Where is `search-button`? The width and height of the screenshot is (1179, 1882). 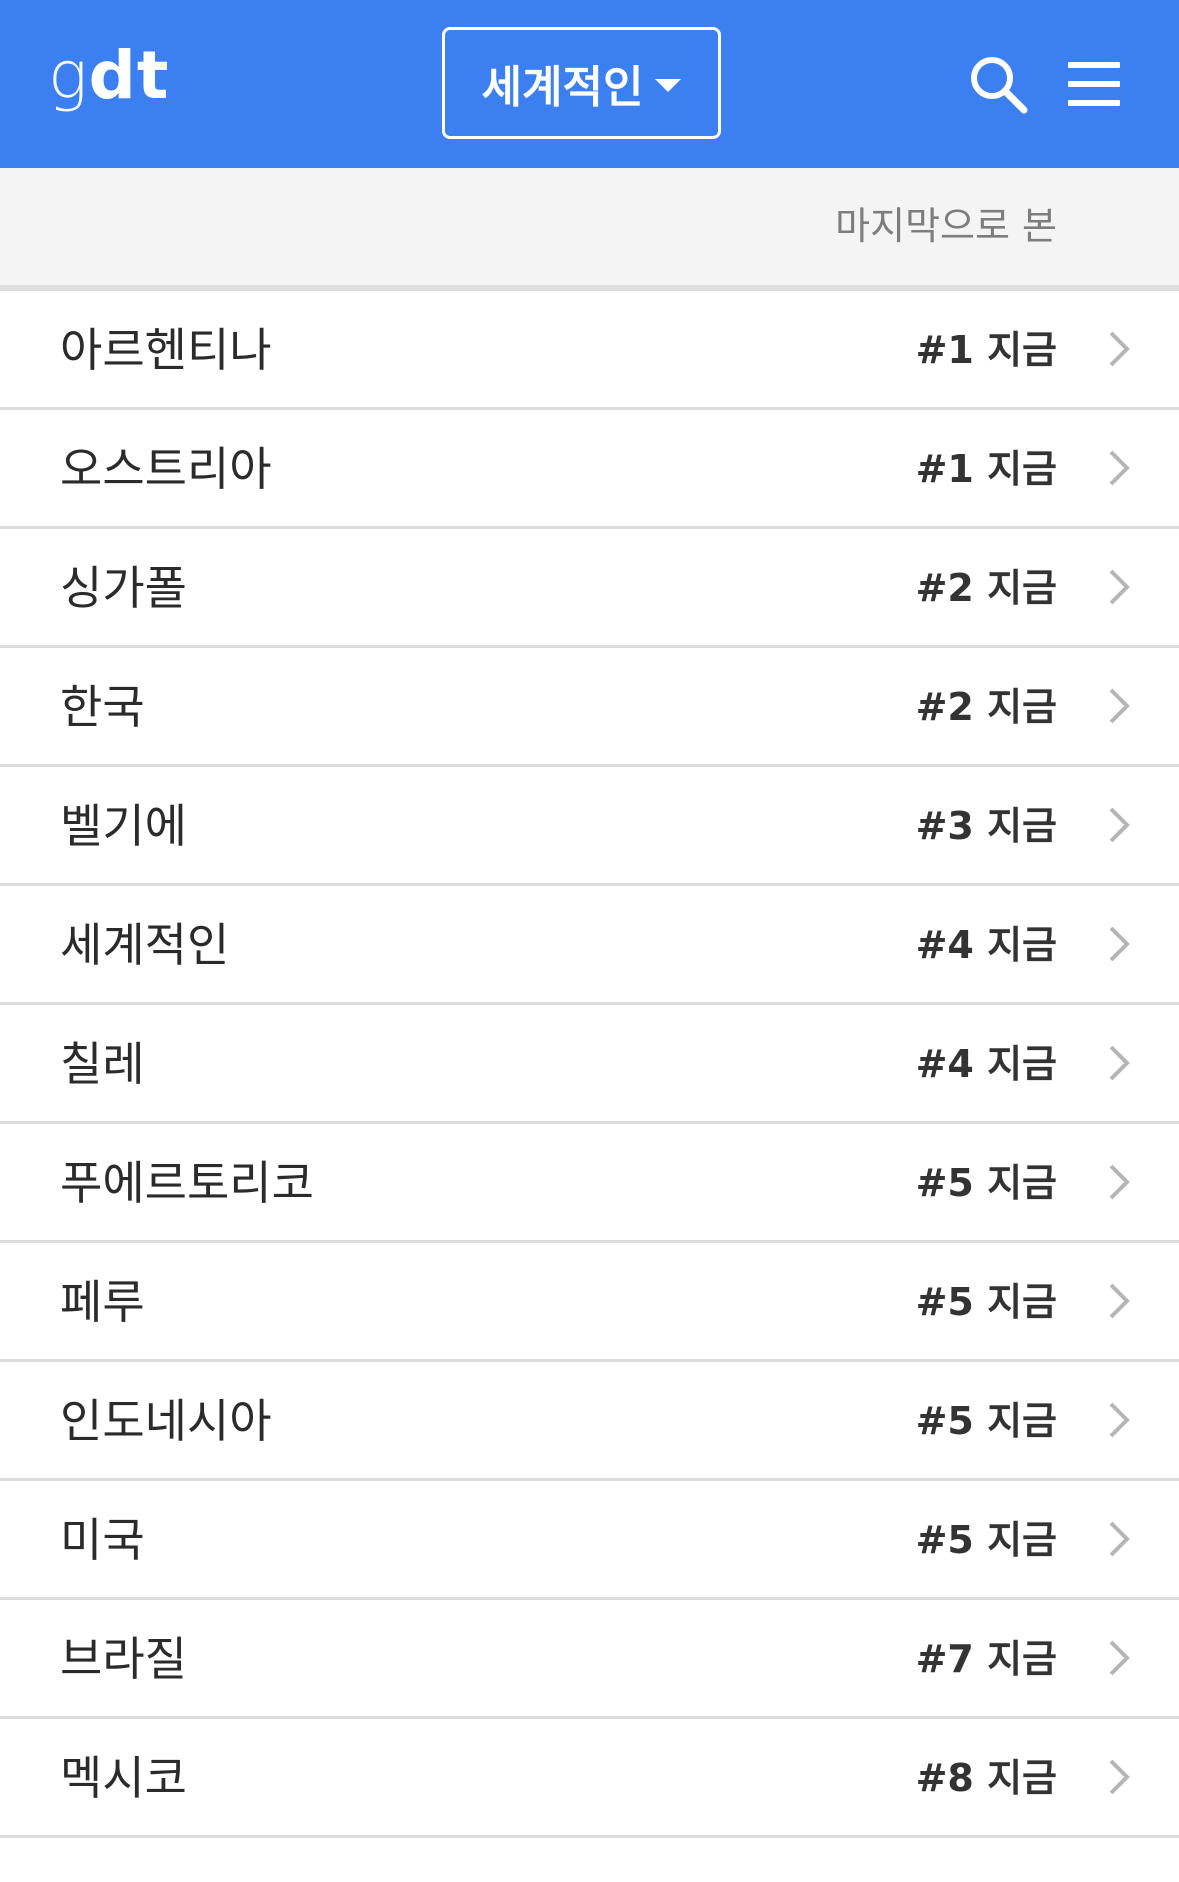 search-button is located at coordinates (998, 84).